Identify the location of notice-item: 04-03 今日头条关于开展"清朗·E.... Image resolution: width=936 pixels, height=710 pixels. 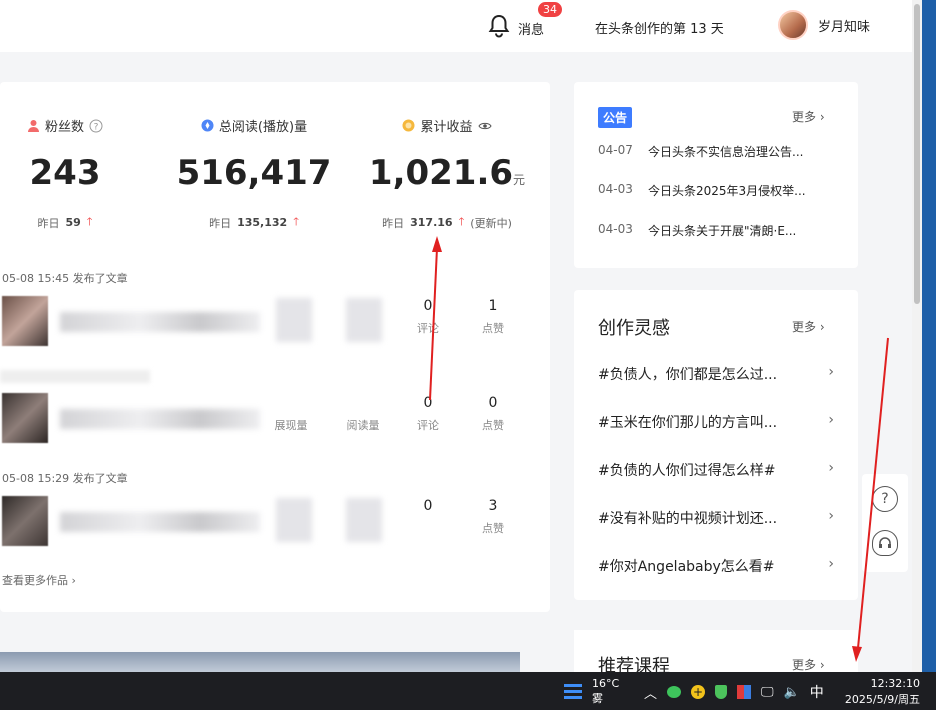
(697, 230).